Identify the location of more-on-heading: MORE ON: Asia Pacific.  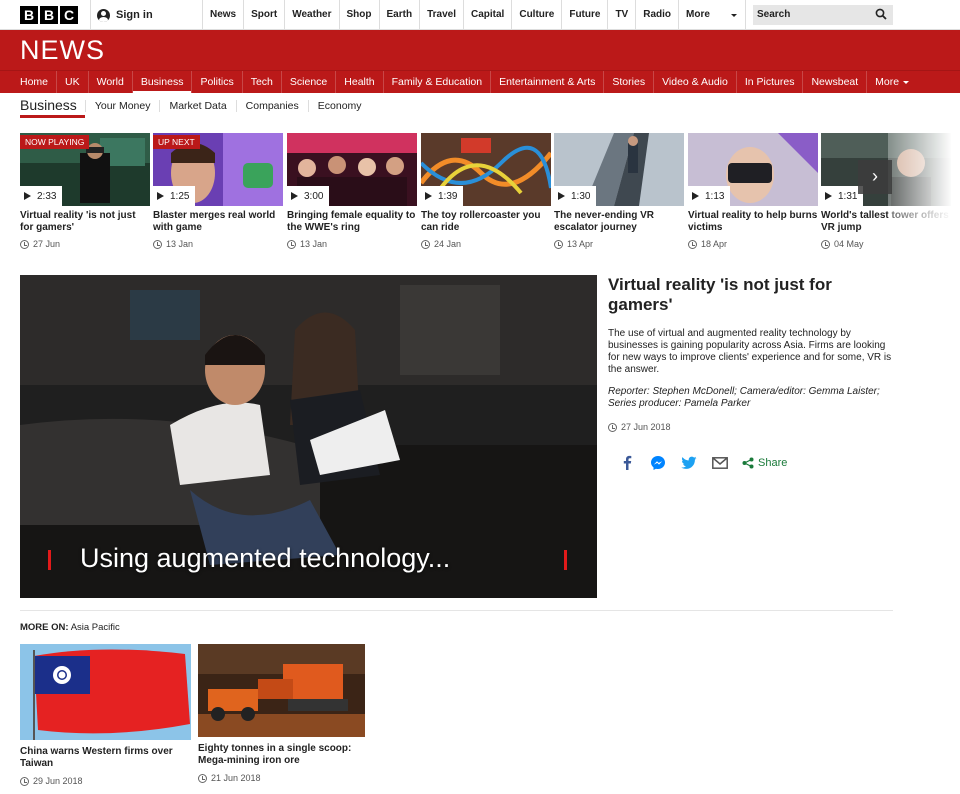
(70, 627).